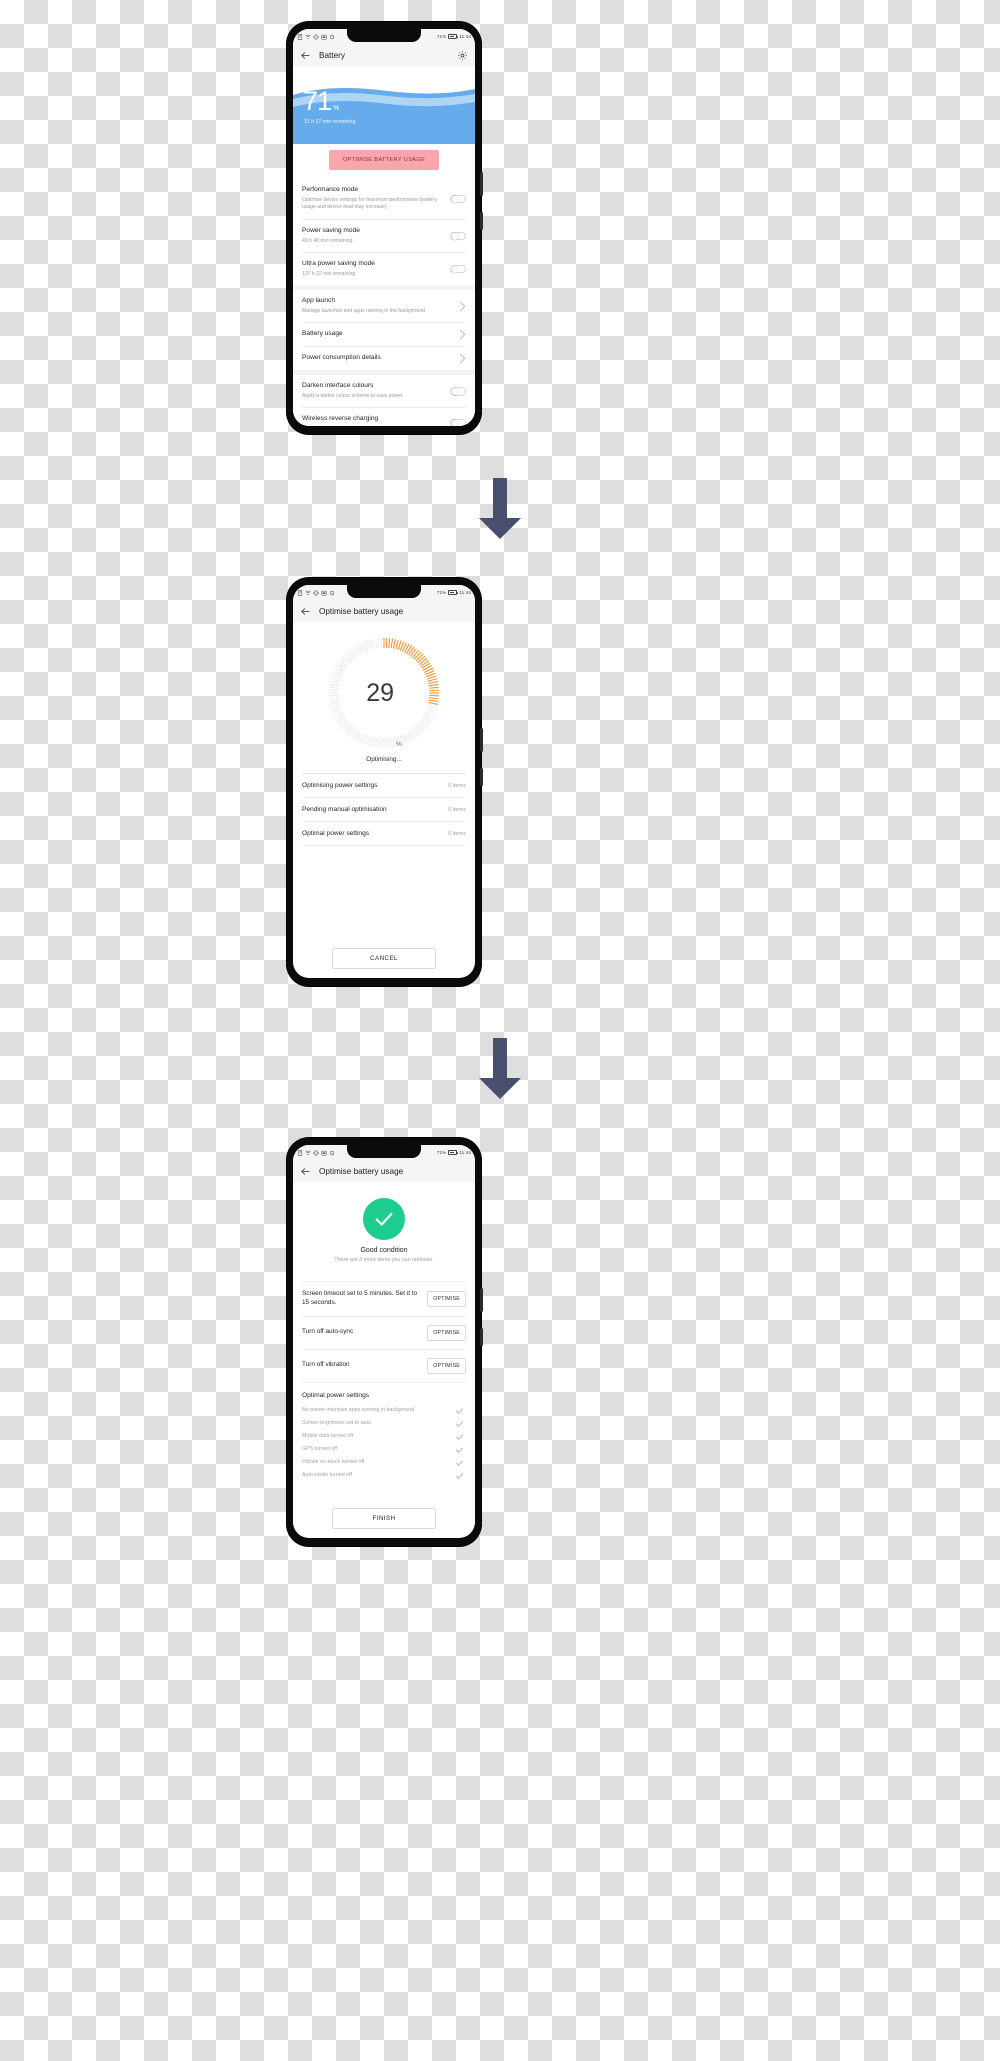  I want to click on finish-button: FINISH, so click(384, 1518).